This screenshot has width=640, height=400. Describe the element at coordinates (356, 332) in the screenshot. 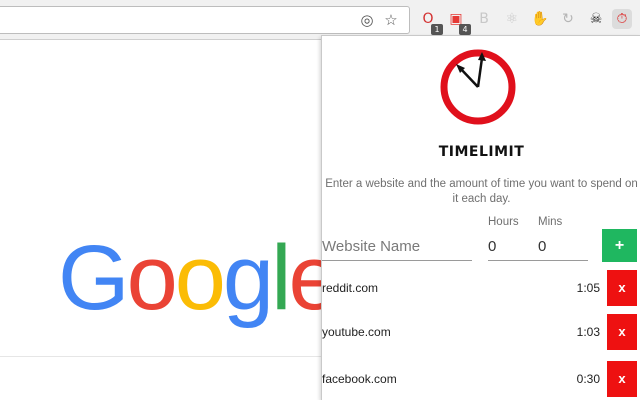

I see `site-name: youtube.com` at that location.